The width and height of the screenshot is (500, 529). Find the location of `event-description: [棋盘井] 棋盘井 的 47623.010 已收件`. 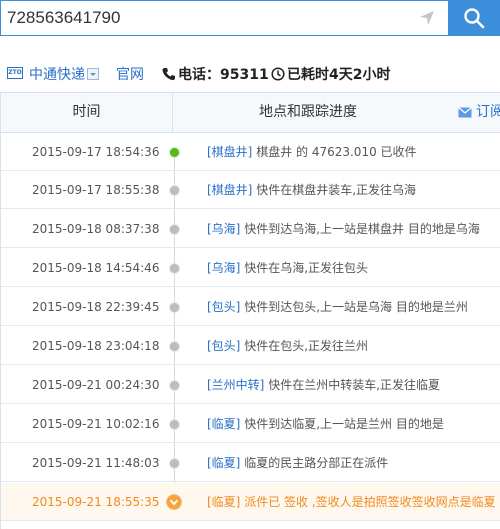

event-description: [棋盘井] 棋盘井 的 47623.010 已收件 is located at coordinates (312, 152).